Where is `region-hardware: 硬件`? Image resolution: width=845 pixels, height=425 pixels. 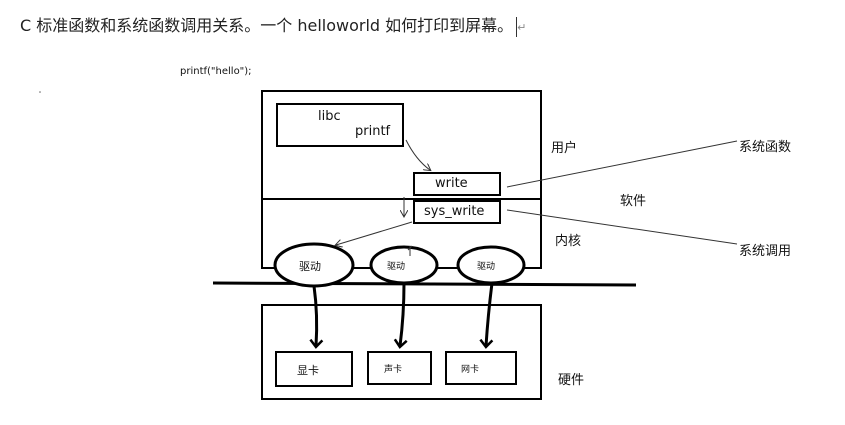 region-hardware: 硬件 is located at coordinates (571, 380).